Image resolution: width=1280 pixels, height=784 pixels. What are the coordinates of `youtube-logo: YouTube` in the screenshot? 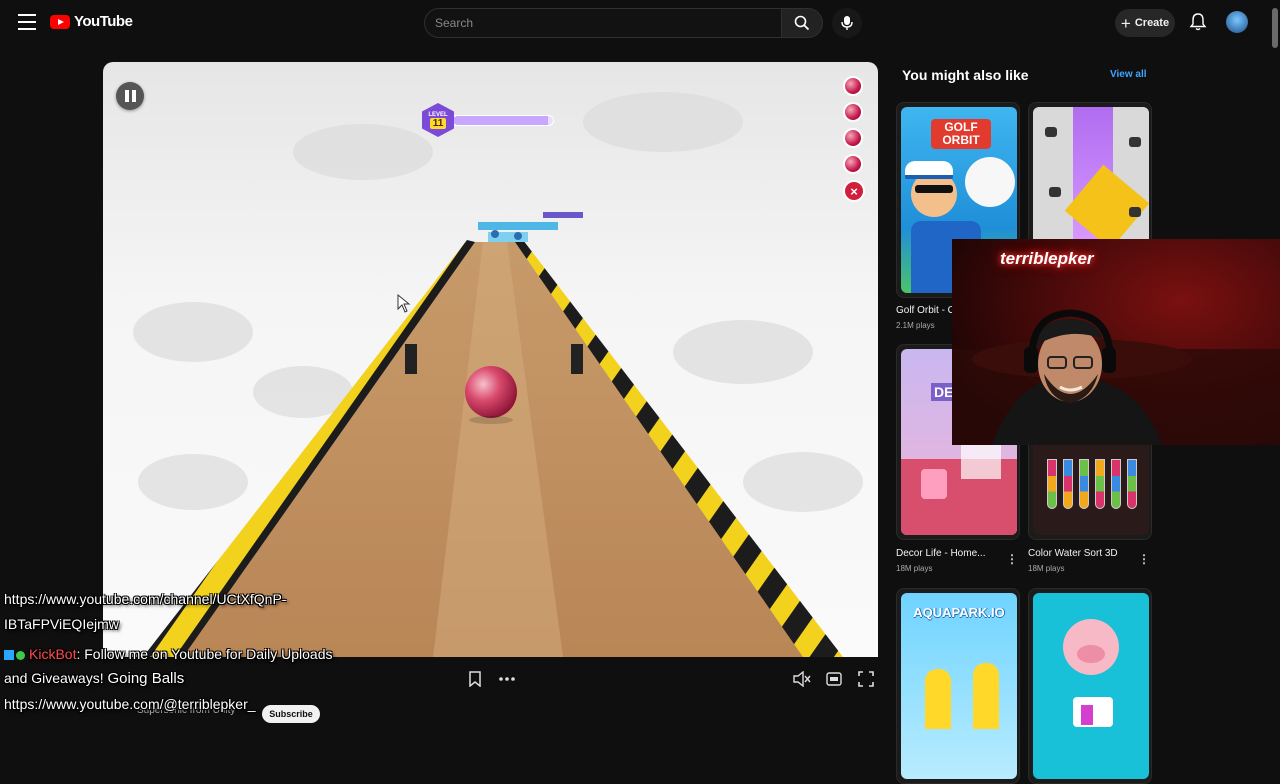 It's located at (91, 21).